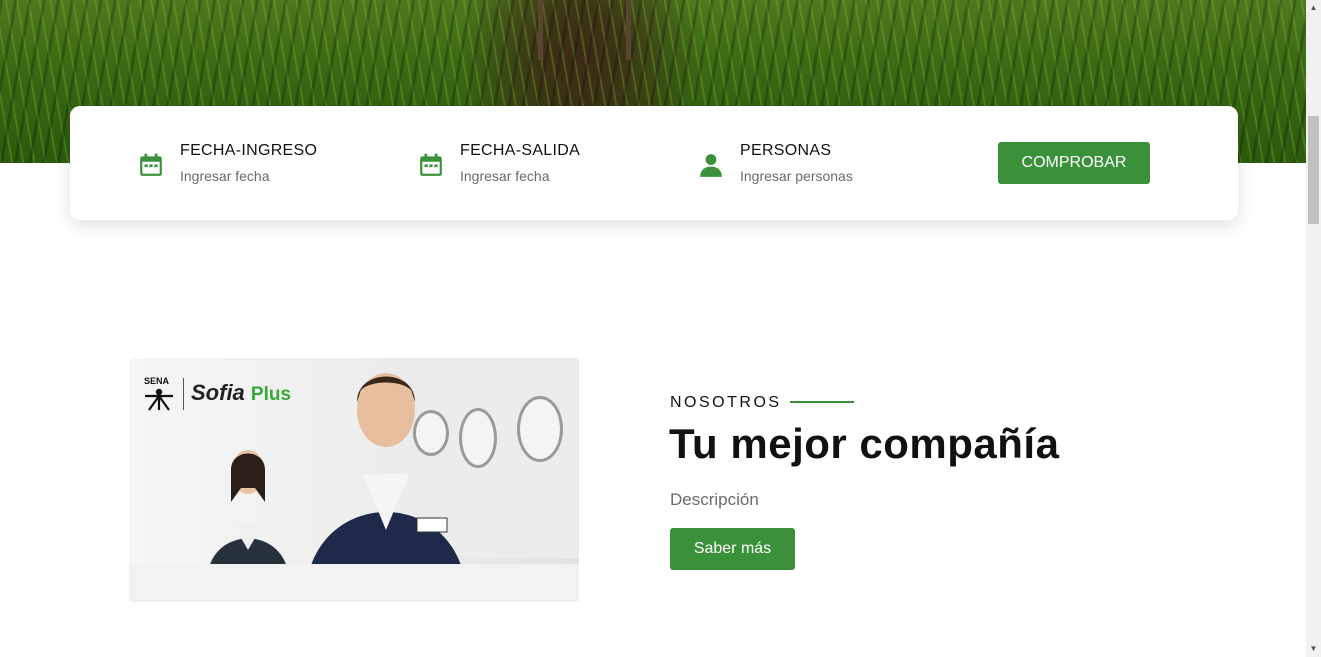 This screenshot has width=1321, height=657. I want to click on logo-plus-text: Plus, so click(271, 394).